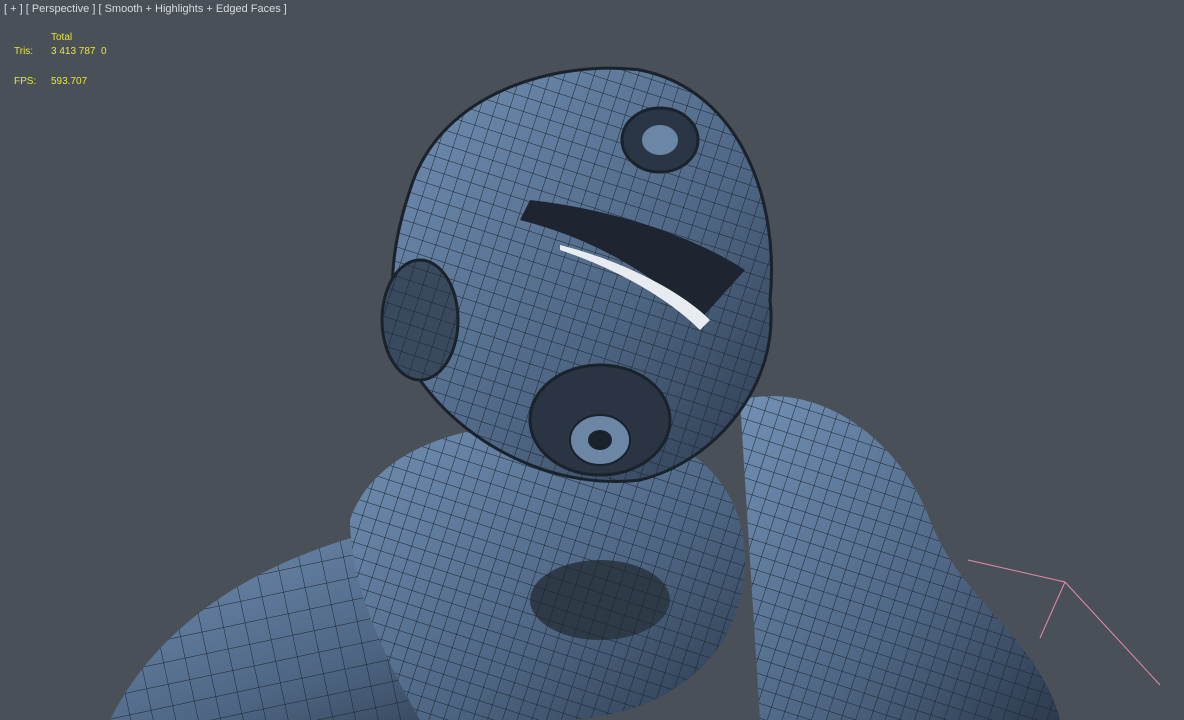 The width and height of the screenshot is (1184, 720). Describe the element at coordinates (1112, 633) in the screenshot. I see `gizmo-axis-z` at that location.